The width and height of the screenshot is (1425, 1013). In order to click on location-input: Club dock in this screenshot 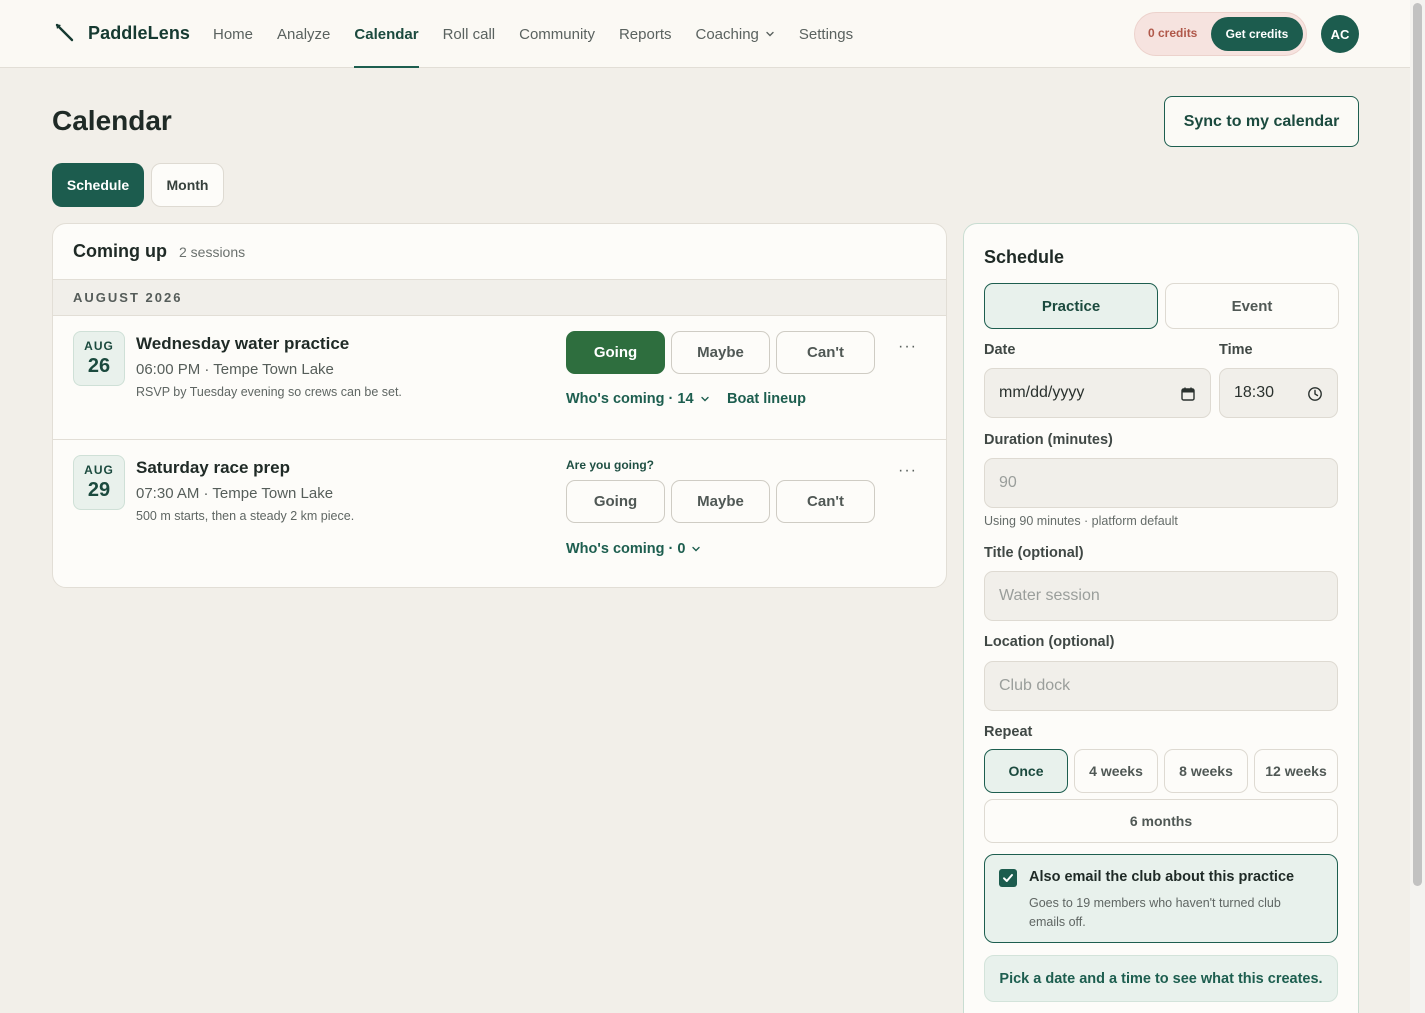, I will do `click(1161, 686)`.